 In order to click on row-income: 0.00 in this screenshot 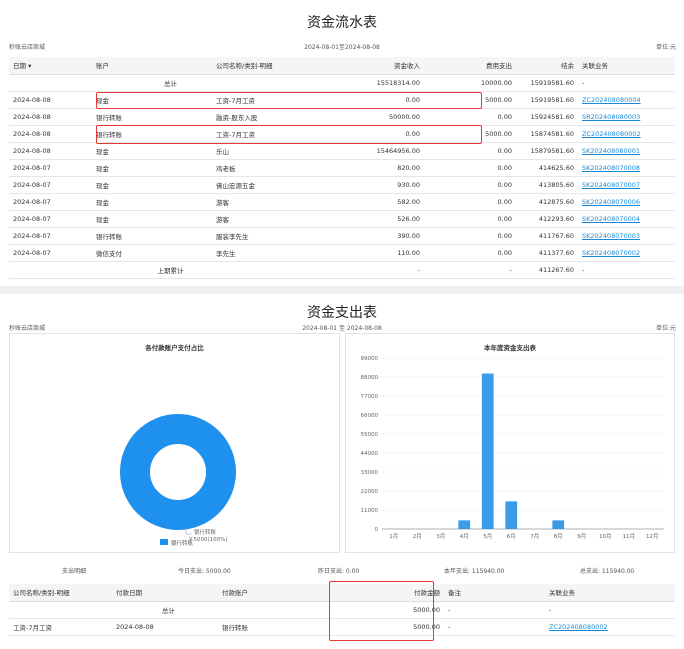, I will do `click(378, 100)`.